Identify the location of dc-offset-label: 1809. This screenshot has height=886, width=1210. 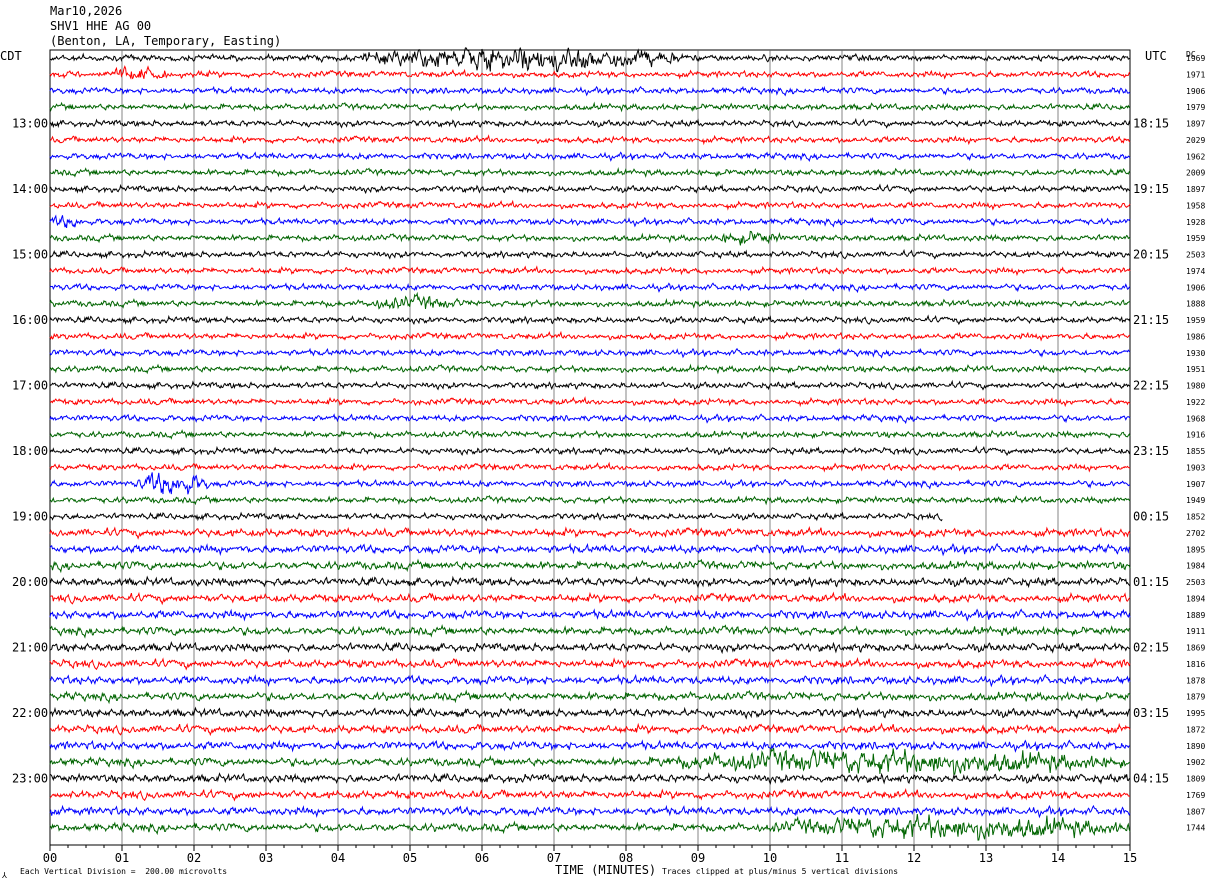
(1195, 779).